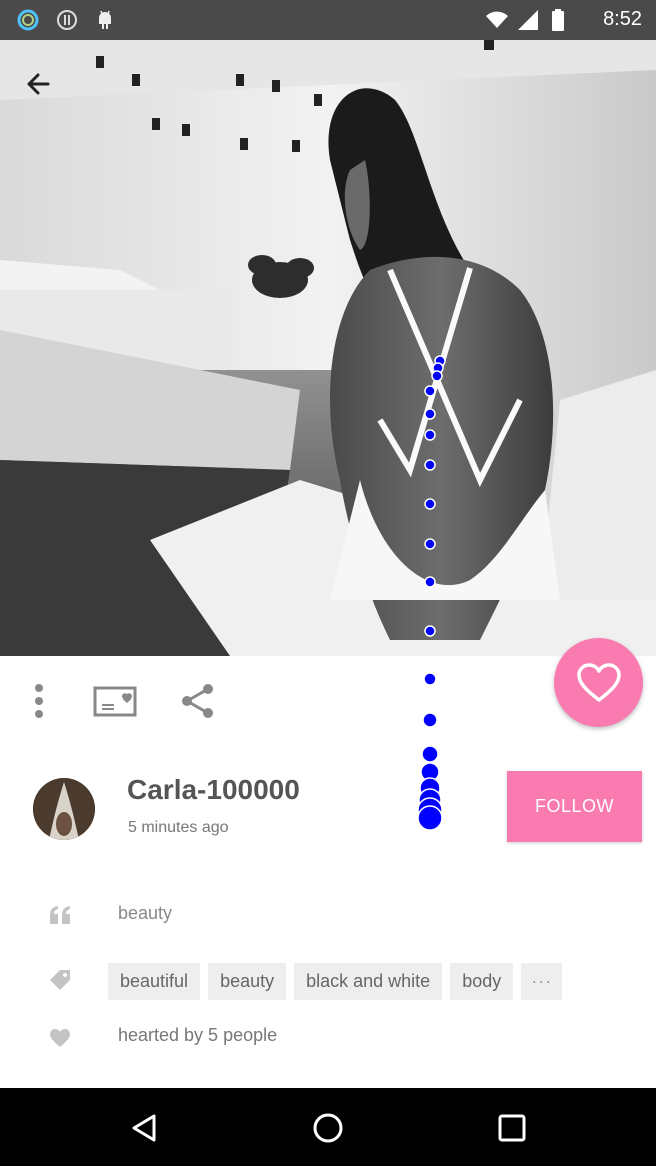 The image size is (656, 1166). I want to click on navigation-bar, so click(328, 1127).